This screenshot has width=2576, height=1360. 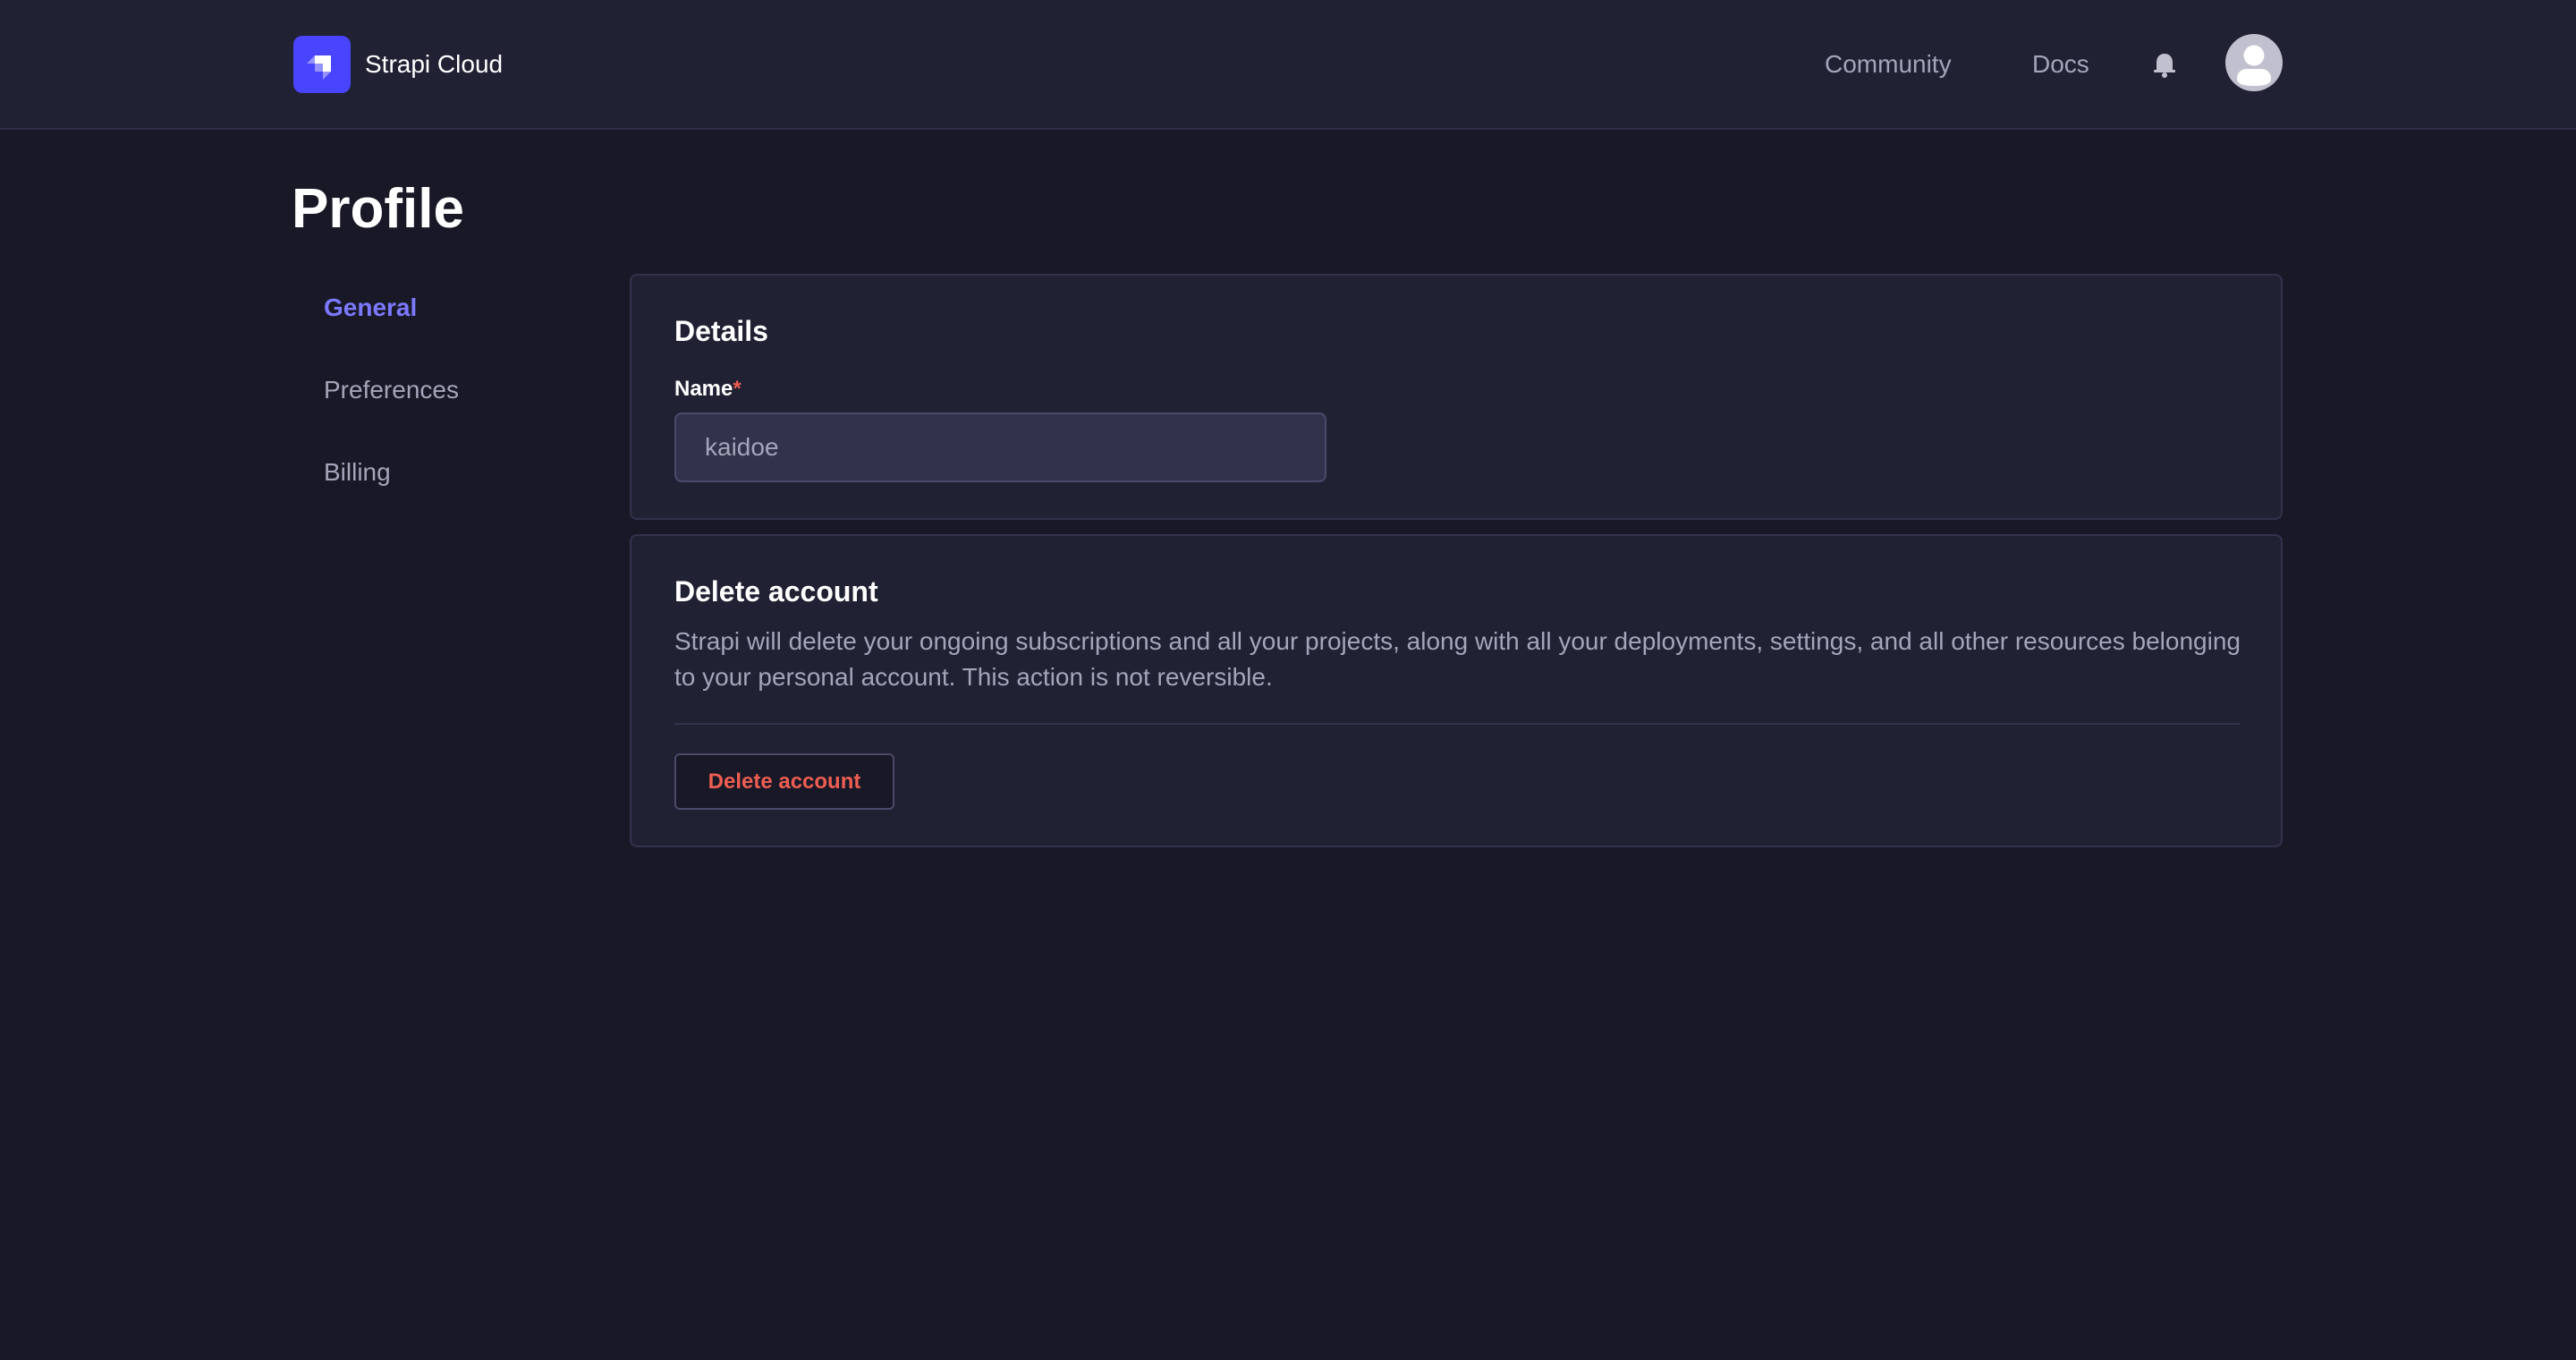 What do you see at coordinates (1456, 397) in the screenshot?
I see `details-card: Details Name*` at bounding box center [1456, 397].